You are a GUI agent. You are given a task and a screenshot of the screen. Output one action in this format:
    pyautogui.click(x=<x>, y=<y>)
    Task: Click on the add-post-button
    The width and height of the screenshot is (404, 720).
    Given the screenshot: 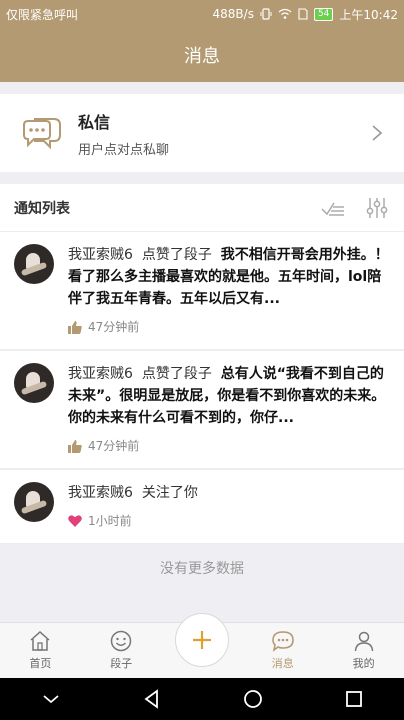 What is the action you would take?
    pyautogui.click(x=201, y=640)
    